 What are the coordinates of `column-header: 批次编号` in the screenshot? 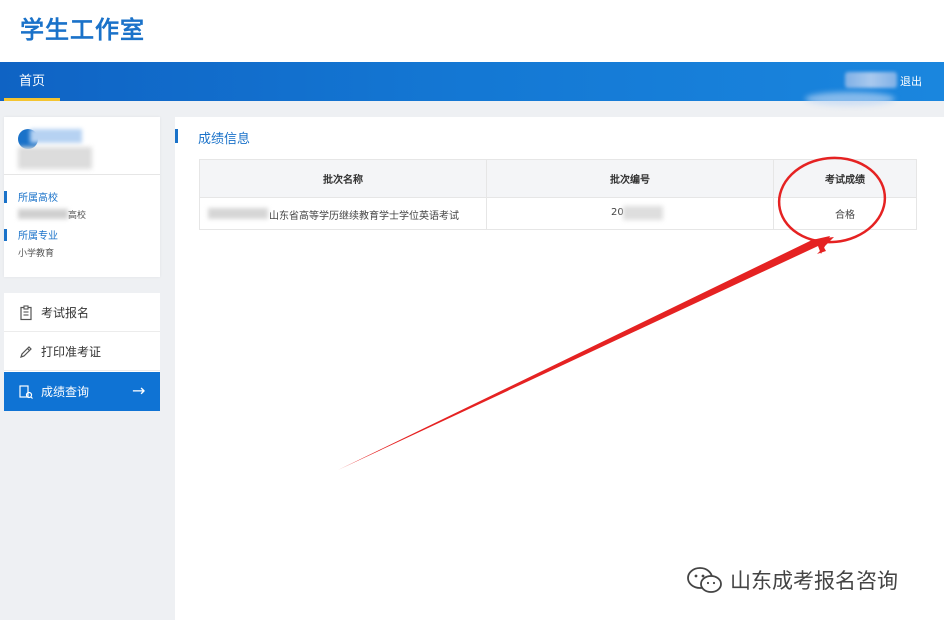 It's located at (630, 178).